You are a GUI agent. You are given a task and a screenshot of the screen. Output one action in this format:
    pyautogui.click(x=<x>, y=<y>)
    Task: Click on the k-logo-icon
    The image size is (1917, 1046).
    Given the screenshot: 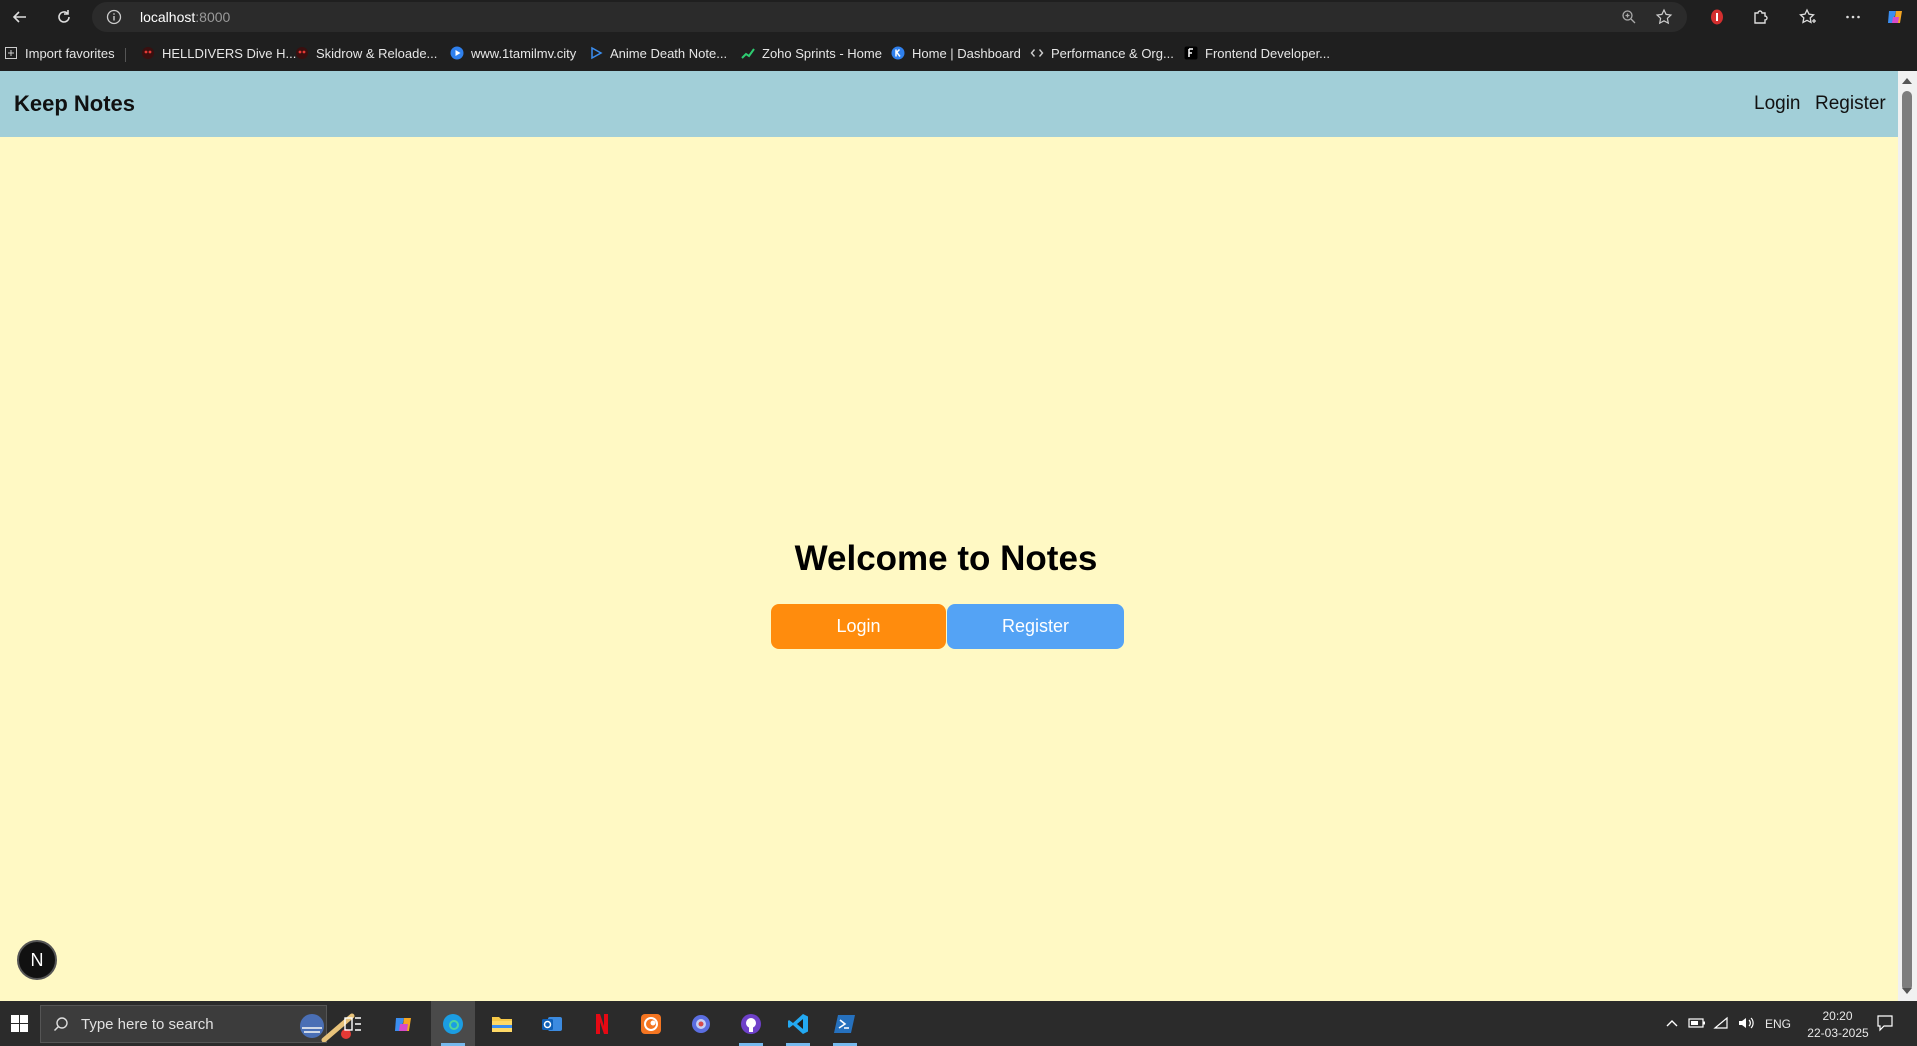 What is the action you would take?
    pyautogui.click(x=898, y=53)
    